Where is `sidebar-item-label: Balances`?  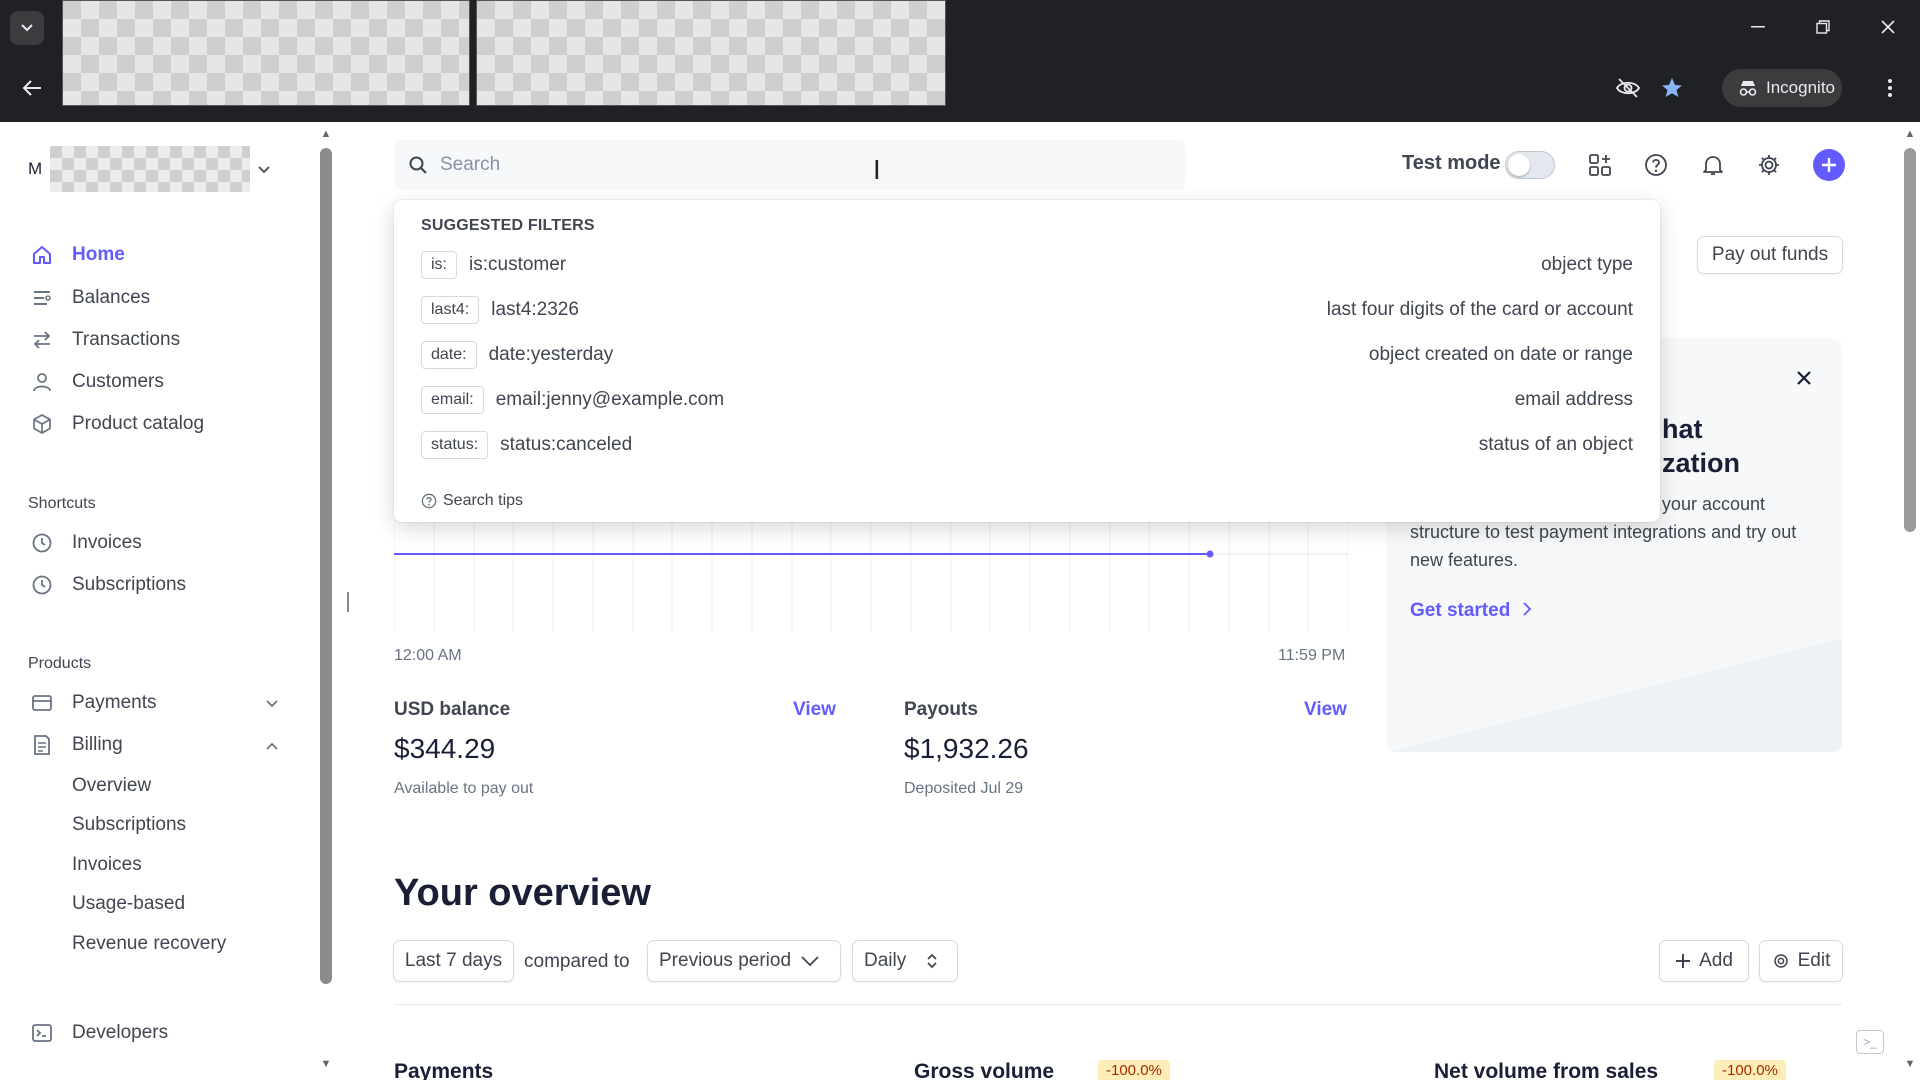
sidebar-item-label: Balances is located at coordinates (111, 297).